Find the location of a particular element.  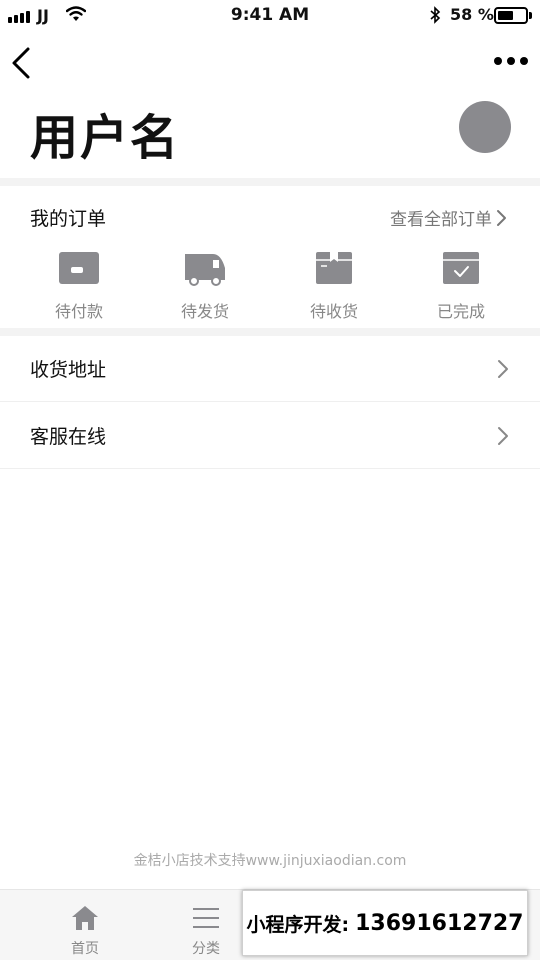

order-pending-payment-label: 待付款 is located at coordinates (78, 311).